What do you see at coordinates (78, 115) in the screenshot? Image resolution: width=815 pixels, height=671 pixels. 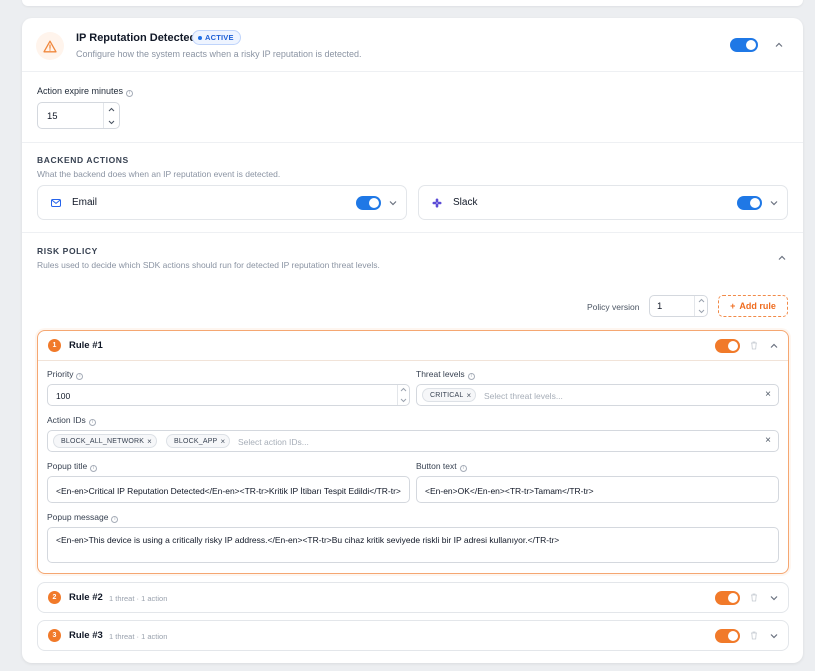 I see `expire-minutes-input: 15` at bounding box center [78, 115].